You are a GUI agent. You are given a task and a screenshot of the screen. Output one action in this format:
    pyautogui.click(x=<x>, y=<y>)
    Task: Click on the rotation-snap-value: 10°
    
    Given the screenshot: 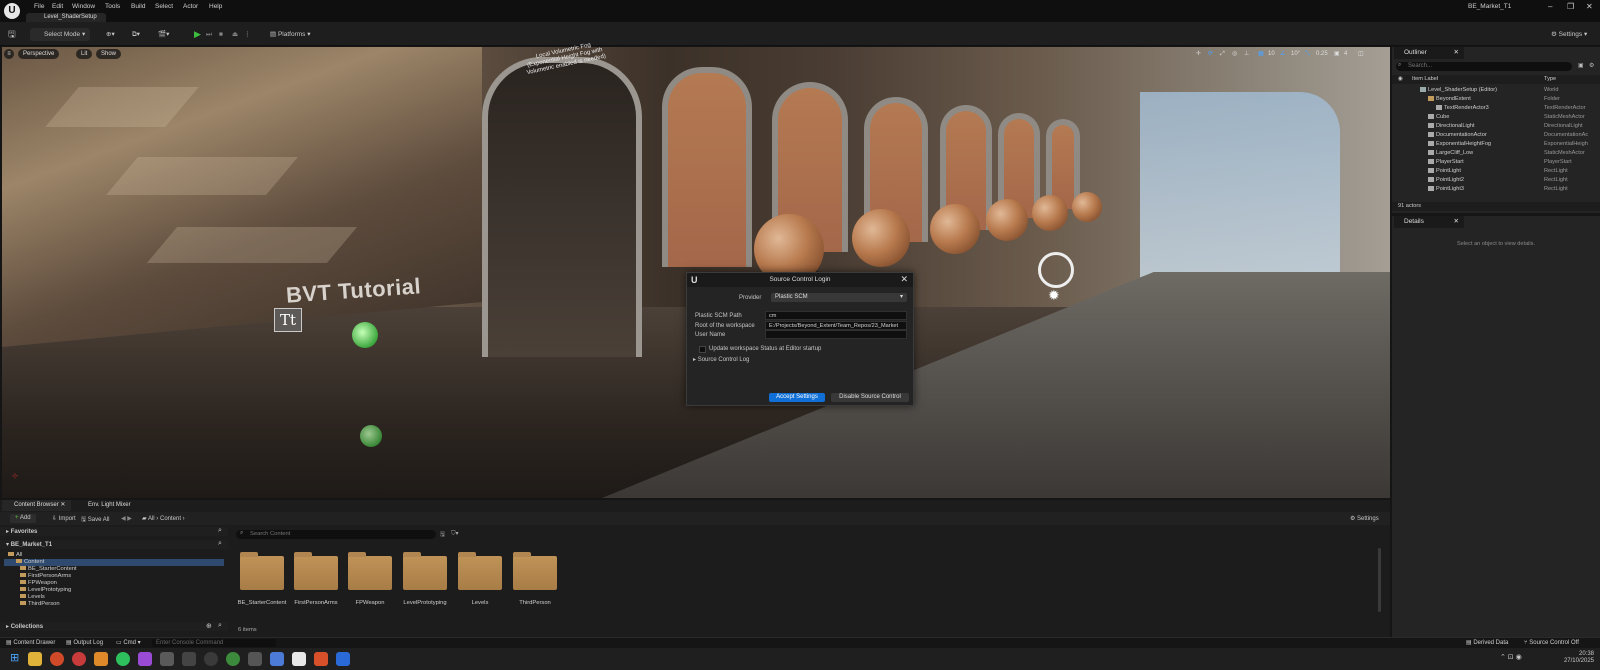 What is the action you would take?
    pyautogui.click(x=1295, y=54)
    